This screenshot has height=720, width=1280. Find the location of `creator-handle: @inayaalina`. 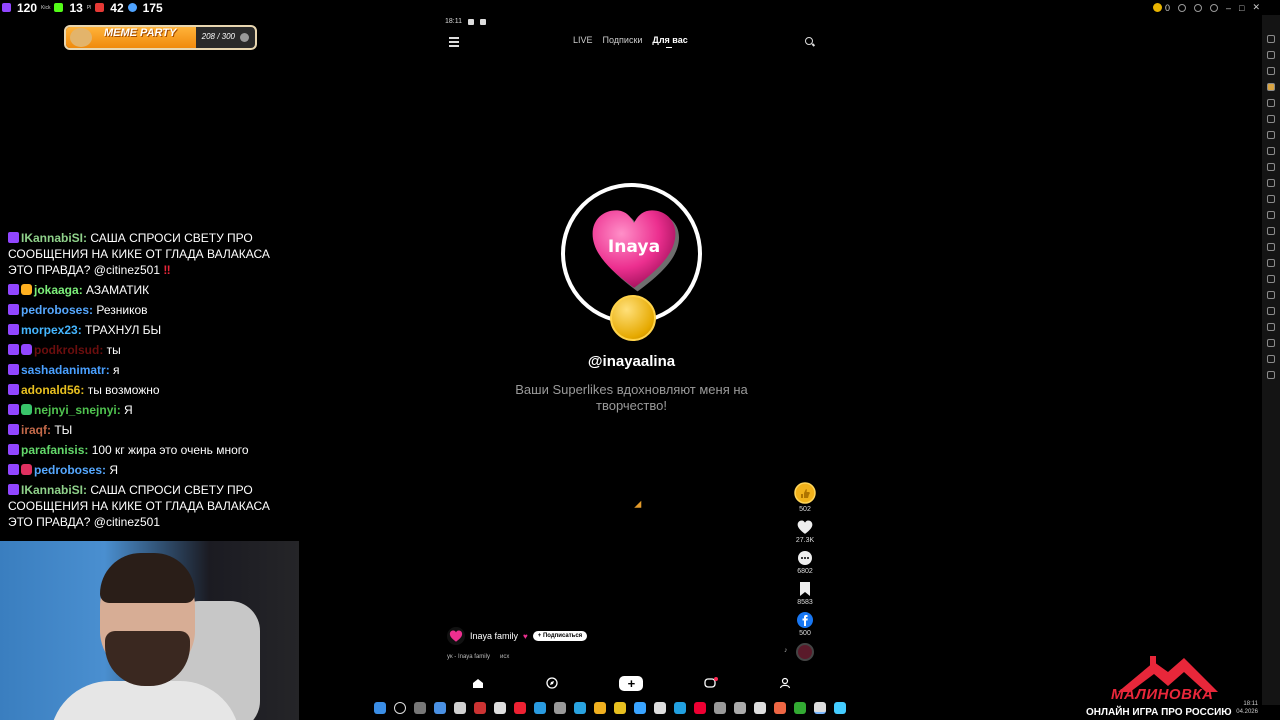

creator-handle: @inayaalina is located at coordinates (631, 361).